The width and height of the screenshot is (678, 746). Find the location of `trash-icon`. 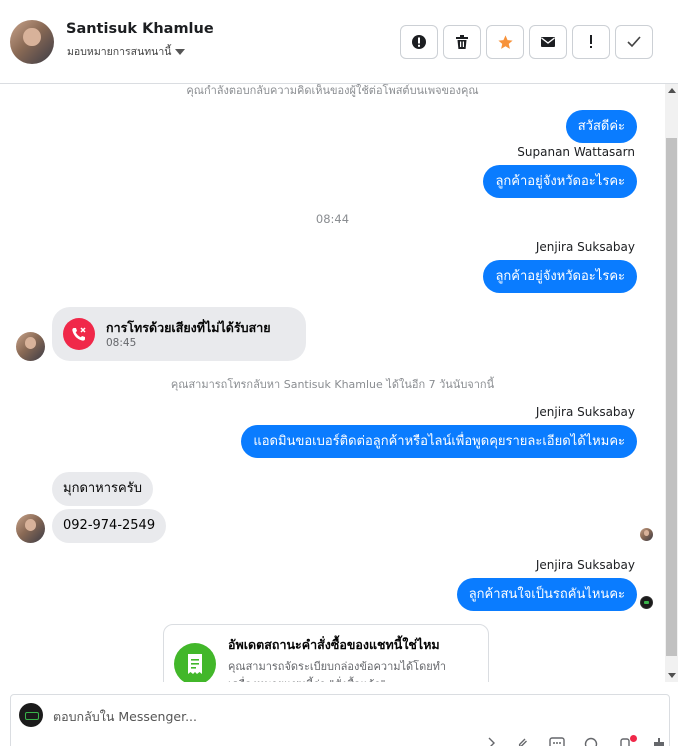

trash-icon is located at coordinates (462, 42).